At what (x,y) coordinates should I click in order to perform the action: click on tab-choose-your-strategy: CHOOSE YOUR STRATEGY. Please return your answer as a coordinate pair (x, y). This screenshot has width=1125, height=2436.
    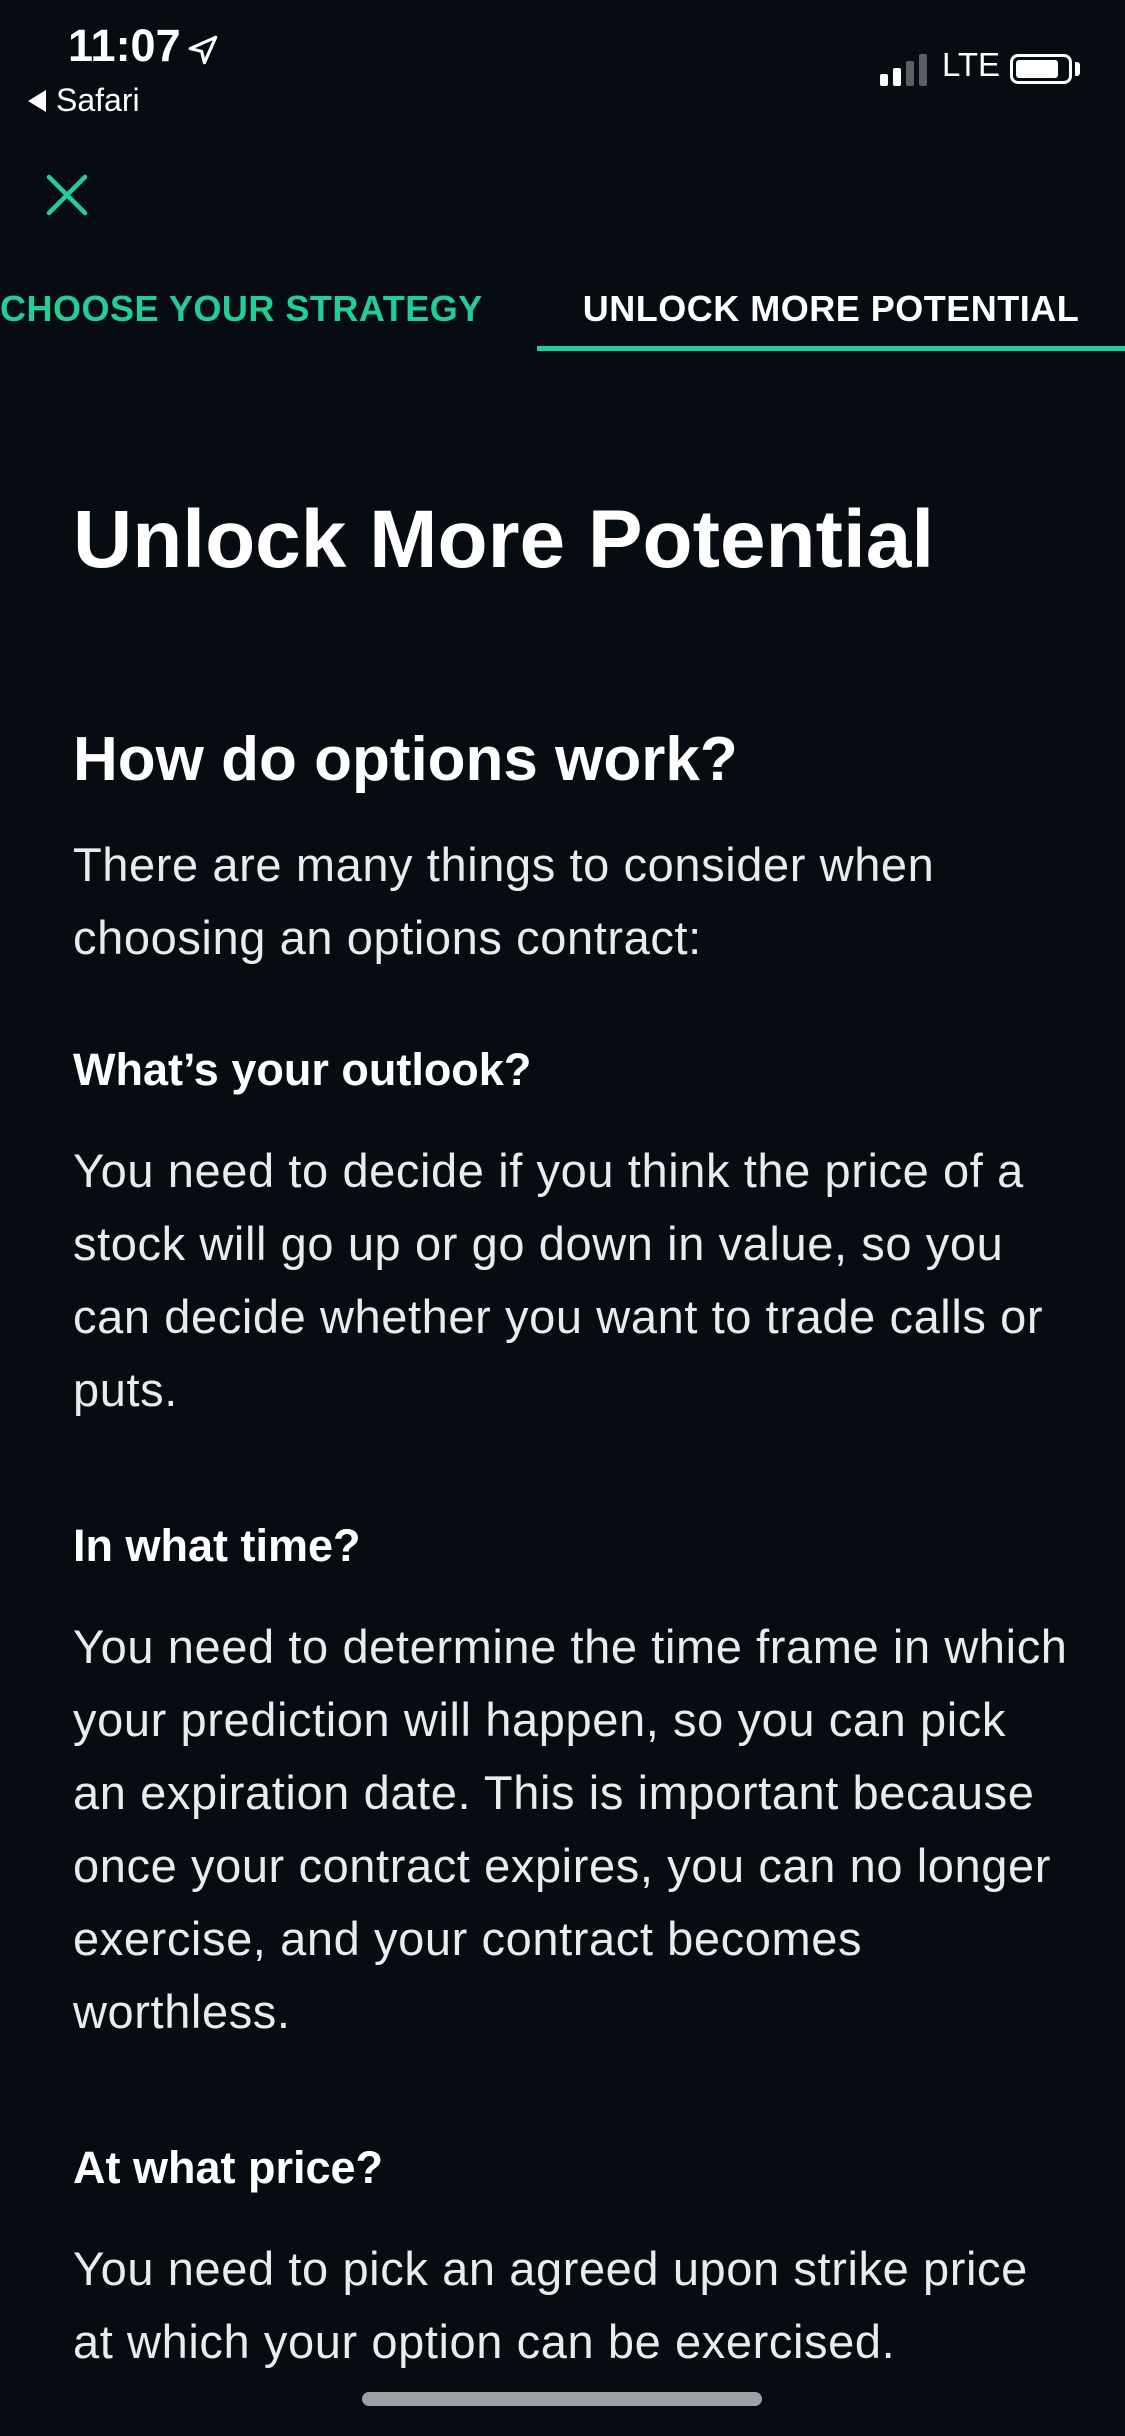
    Looking at the image, I should click on (241, 309).